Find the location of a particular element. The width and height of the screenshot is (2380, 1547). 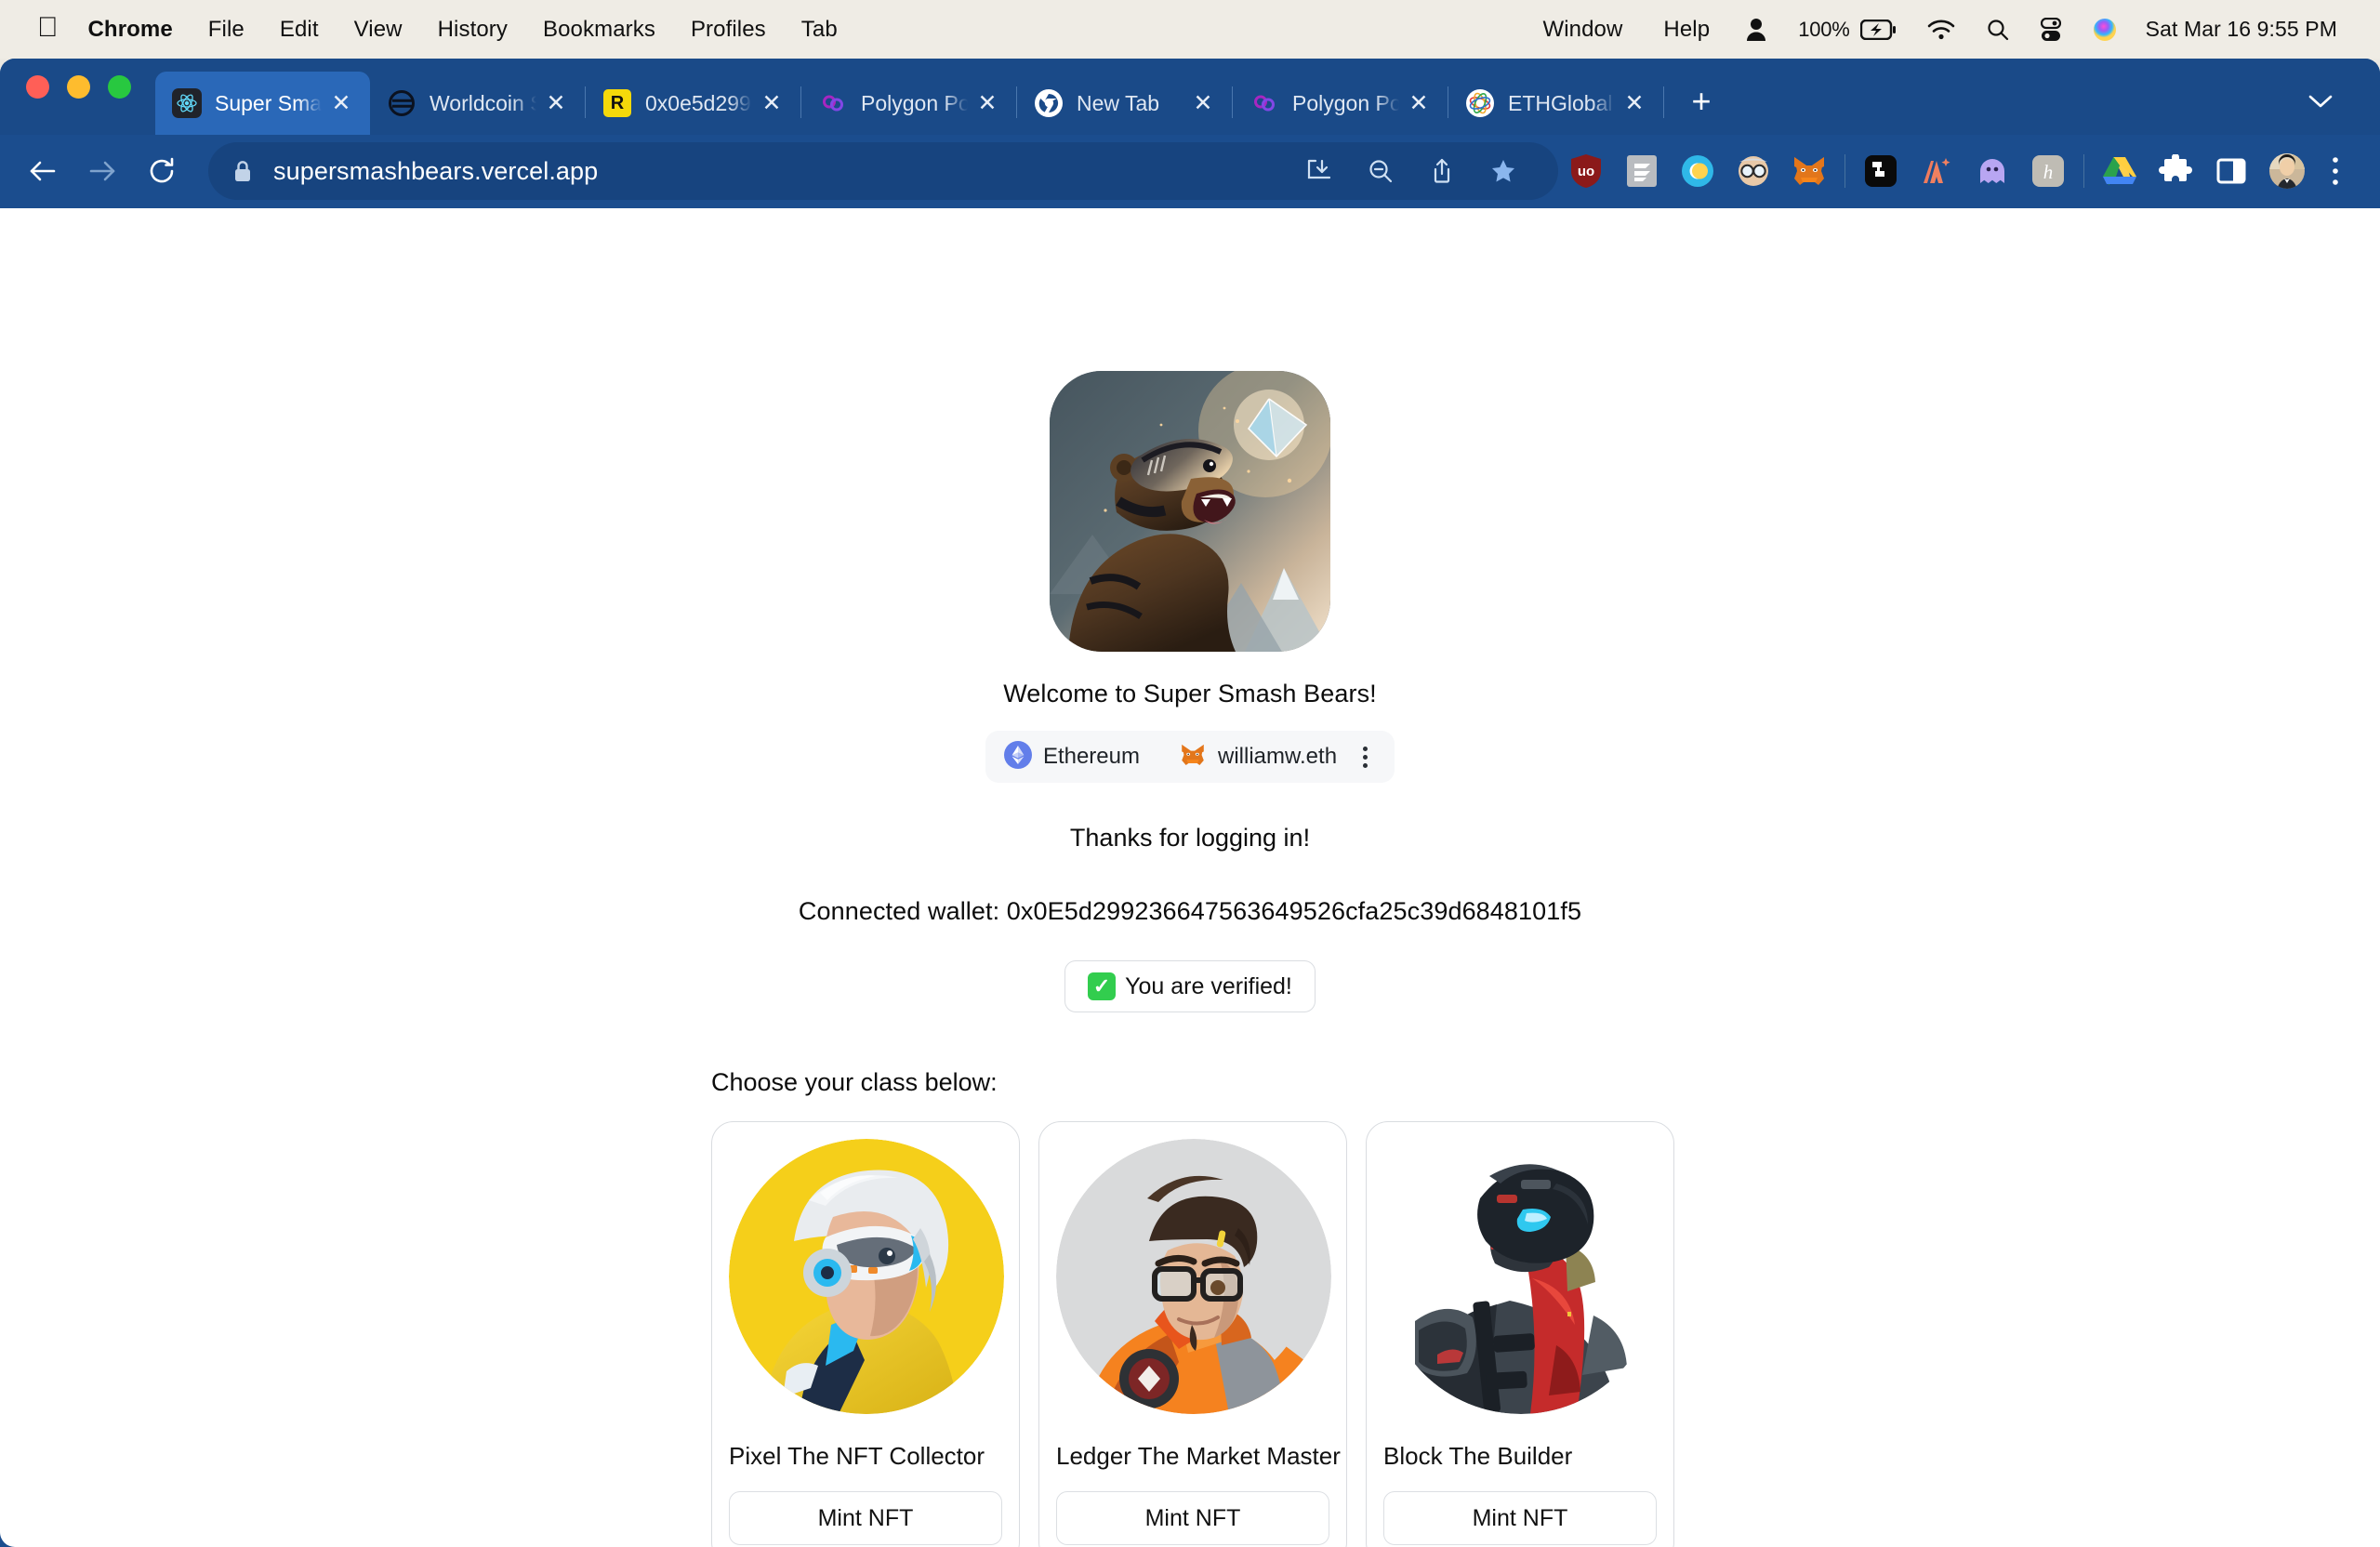

browser-tab-polygon-pos-1: Polygon PoS C ✕ is located at coordinates (908, 103).